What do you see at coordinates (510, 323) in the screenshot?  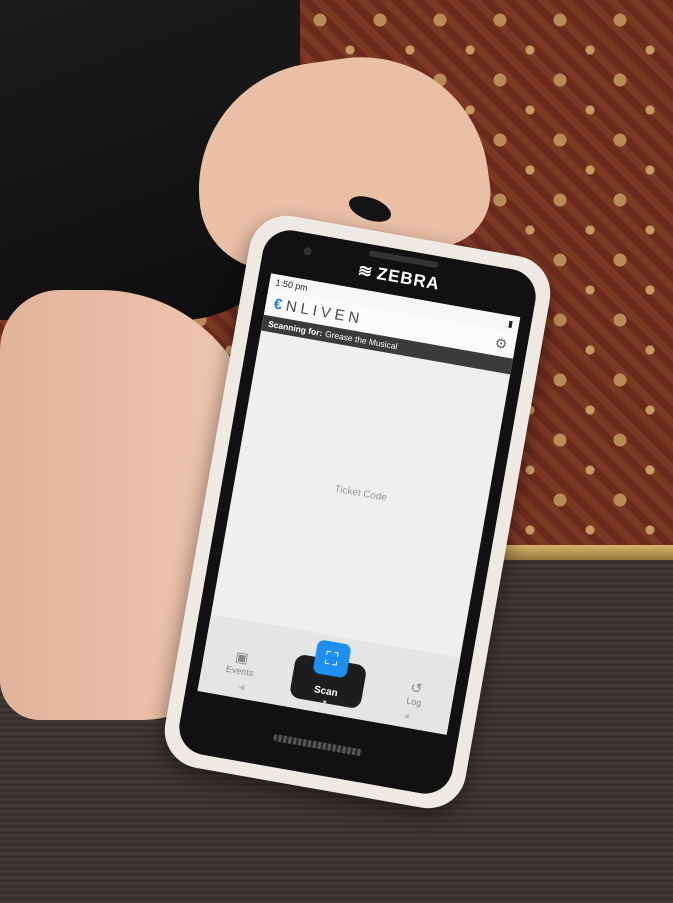 I see `battery-icon: ▮` at bounding box center [510, 323].